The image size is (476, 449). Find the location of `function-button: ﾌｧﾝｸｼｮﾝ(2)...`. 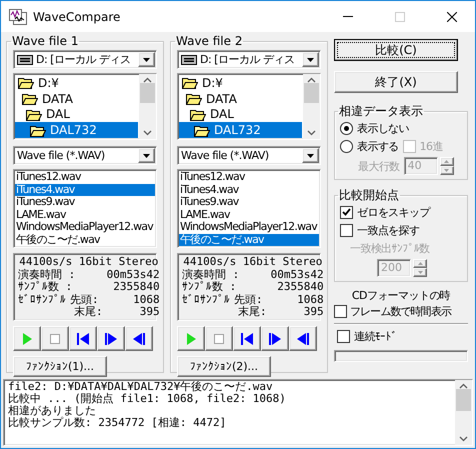

function-button: ﾌｧﾝｸｼｮﾝ(2)... is located at coordinates (224, 366).